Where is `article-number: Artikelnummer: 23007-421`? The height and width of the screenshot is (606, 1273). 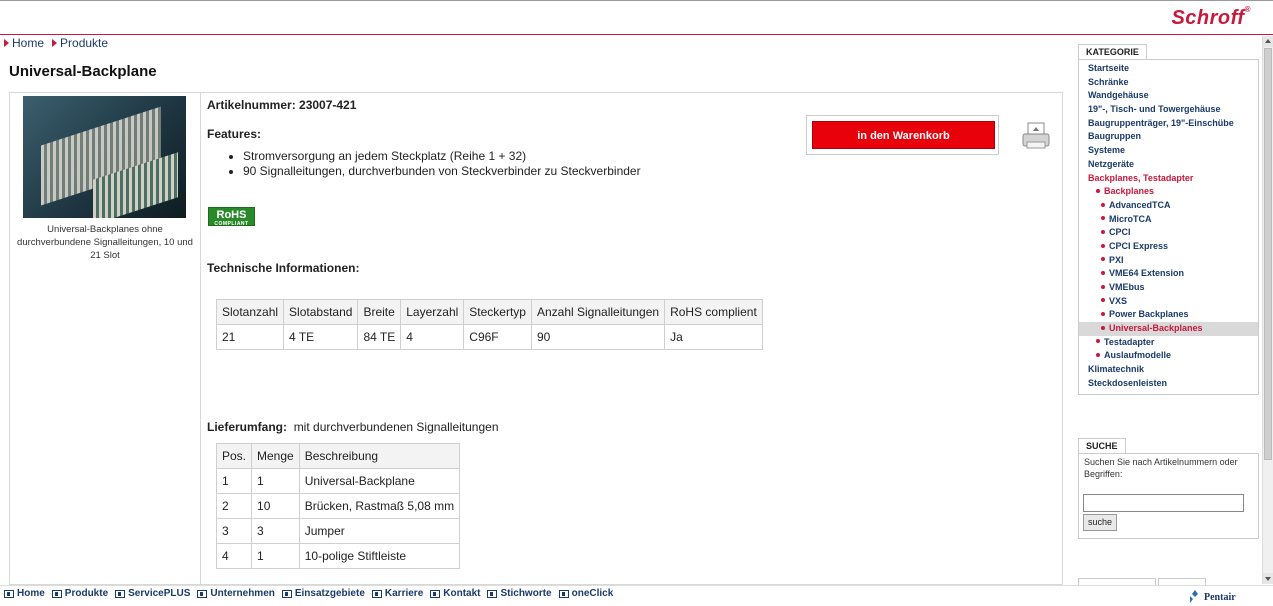 article-number: Artikelnummer: 23007-421 is located at coordinates (282, 105).